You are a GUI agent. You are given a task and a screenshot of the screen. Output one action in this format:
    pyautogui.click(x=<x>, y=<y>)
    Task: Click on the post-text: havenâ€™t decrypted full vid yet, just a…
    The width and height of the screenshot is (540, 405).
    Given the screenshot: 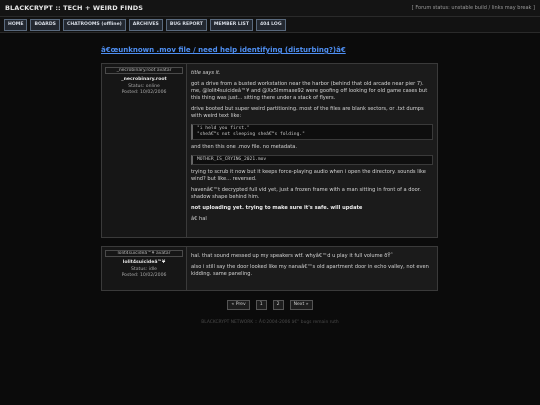 What is the action you would take?
    pyautogui.click(x=306, y=193)
    